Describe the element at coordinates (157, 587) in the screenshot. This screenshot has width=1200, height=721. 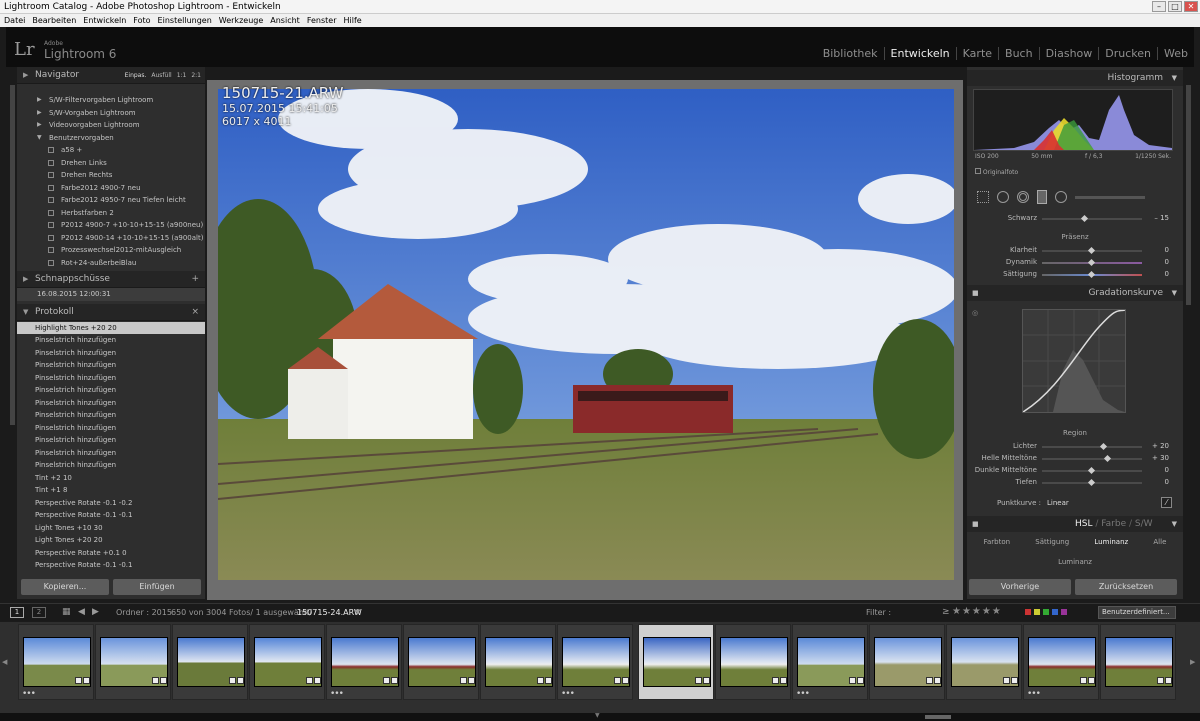
I see `paste-settings-button: Einfügen` at that location.